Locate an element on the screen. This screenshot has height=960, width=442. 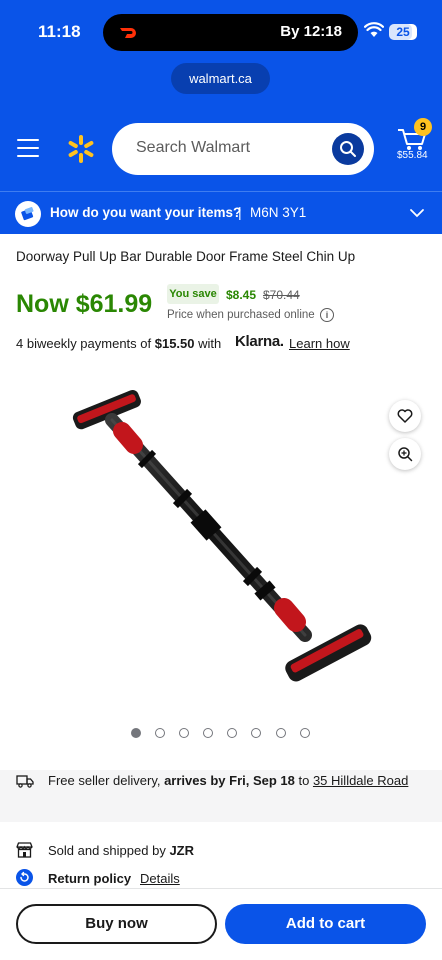
return-details-link: Details is located at coordinates (160, 878).